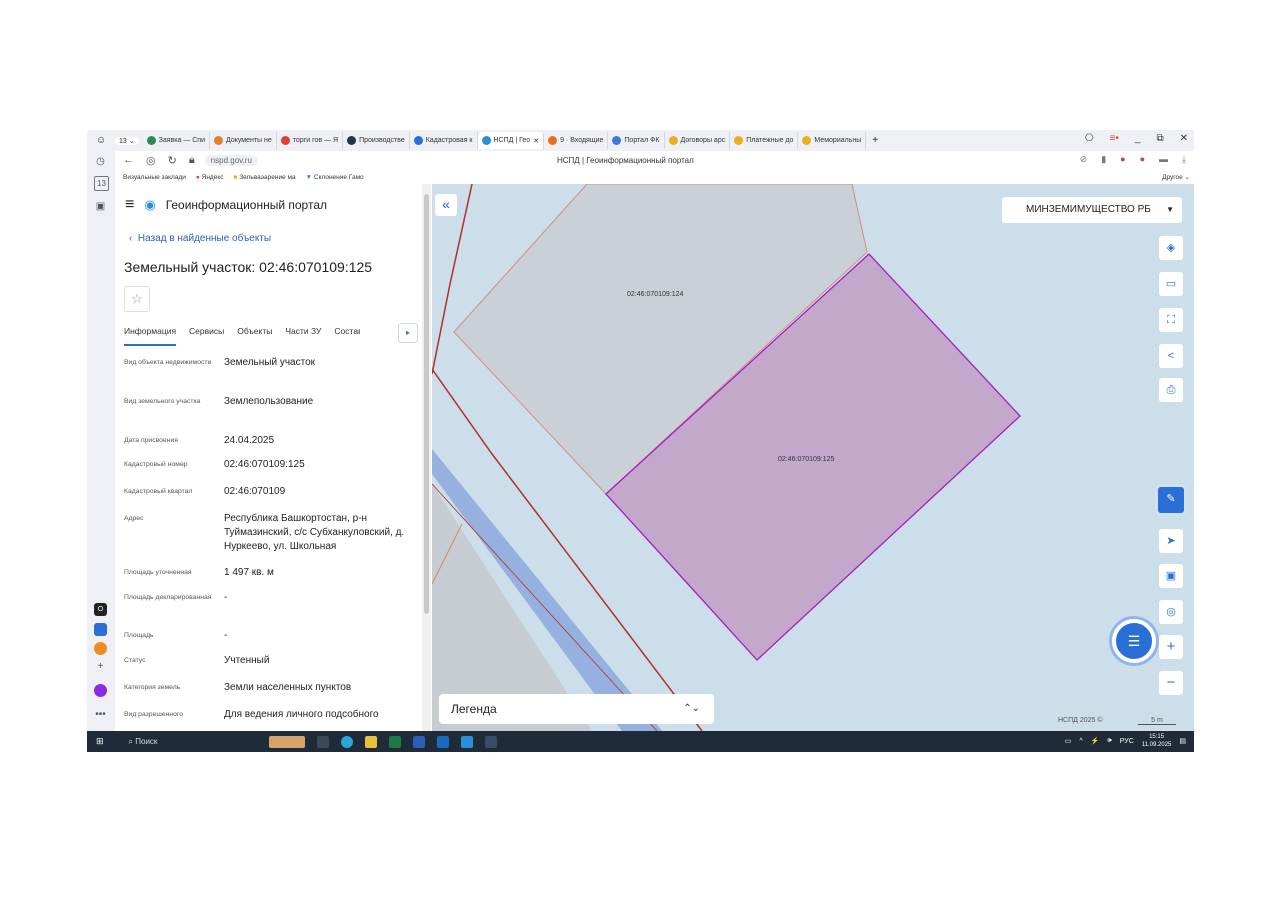  What do you see at coordinates (576, 709) in the screenshot?
I see `legend-dropdown: Легенда ⌃⌄` at bounding box center [576, 709].